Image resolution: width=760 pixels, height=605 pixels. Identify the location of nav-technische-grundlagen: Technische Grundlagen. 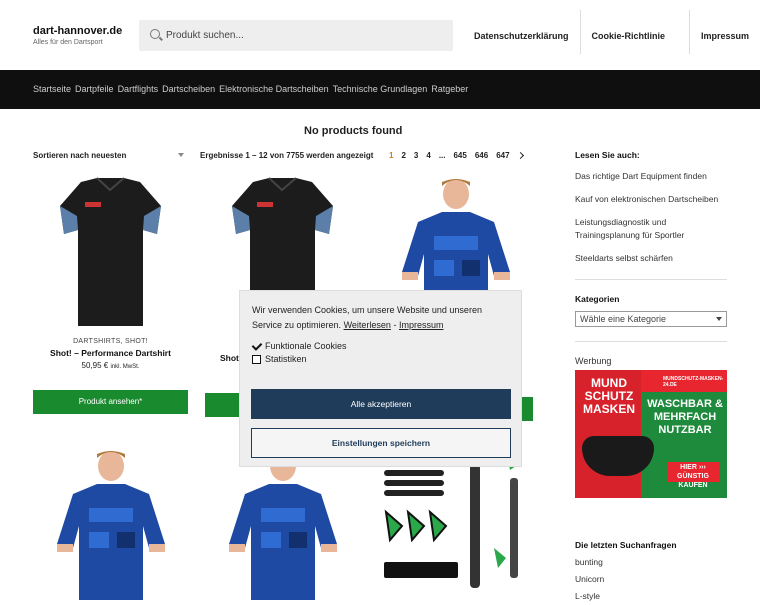
(380, 89).